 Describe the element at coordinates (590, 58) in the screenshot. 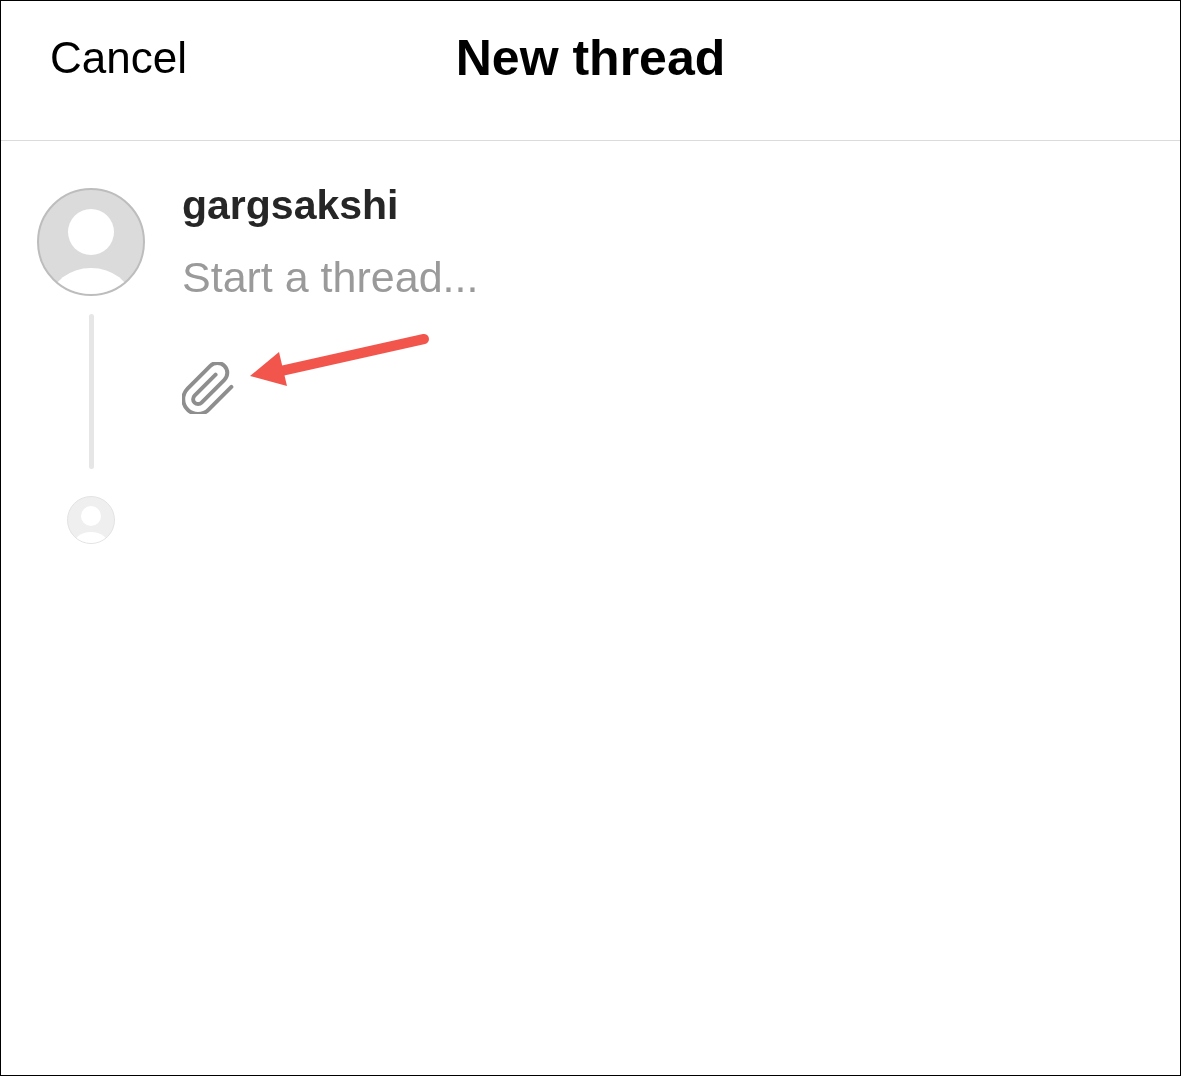

I see `screen-title: New thread` at that location.